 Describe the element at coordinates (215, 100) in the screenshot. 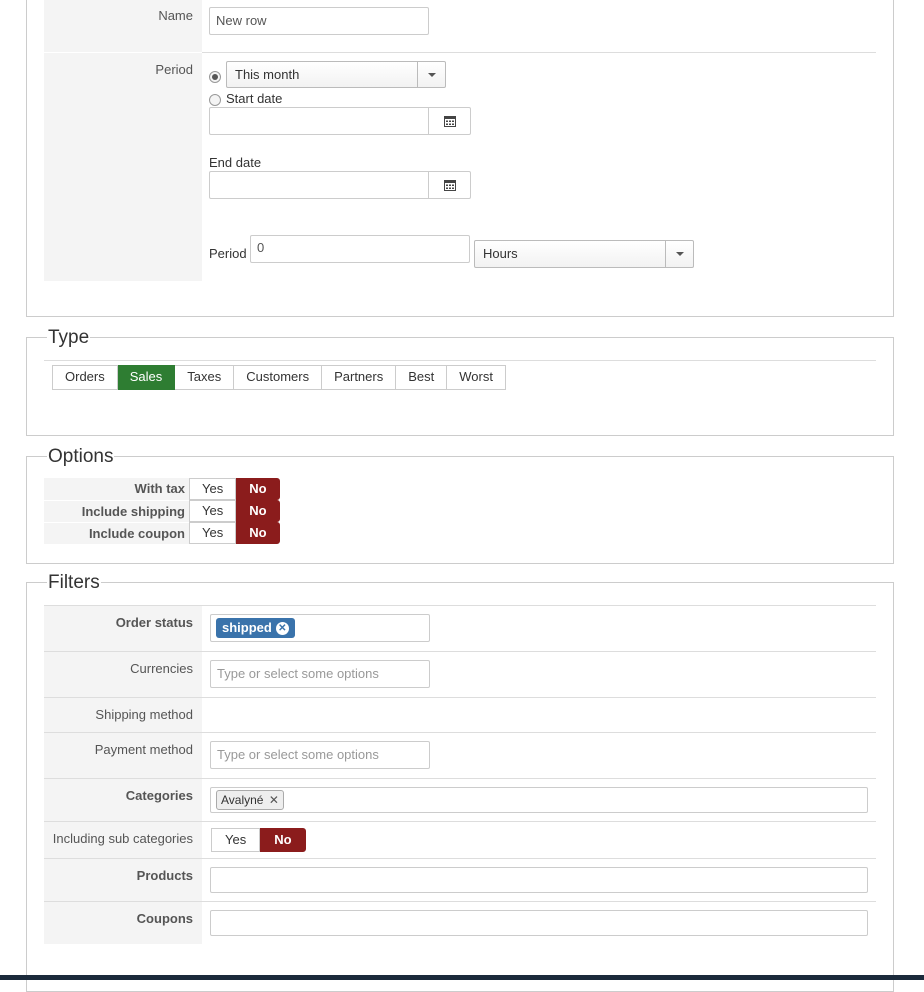

I see `custom-range-radio` at that location.